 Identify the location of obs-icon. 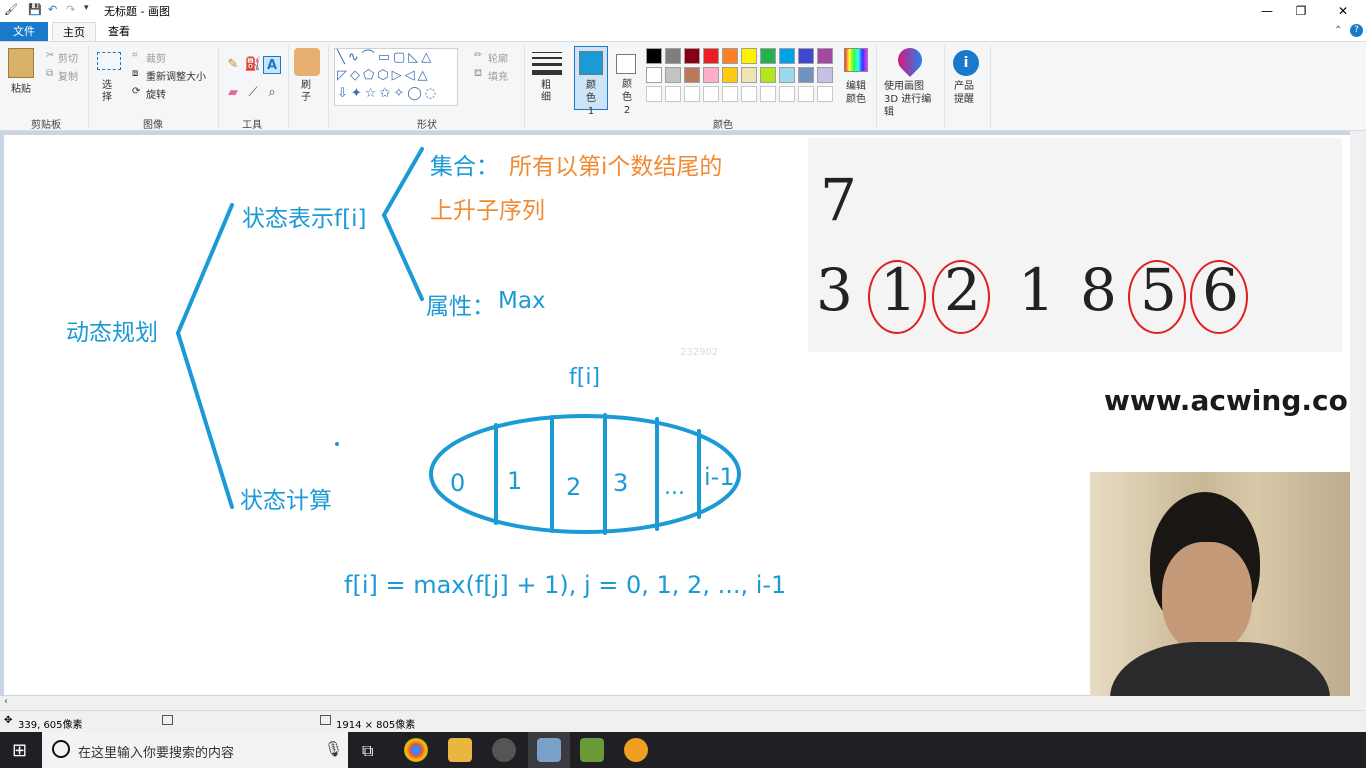
(504, 750).